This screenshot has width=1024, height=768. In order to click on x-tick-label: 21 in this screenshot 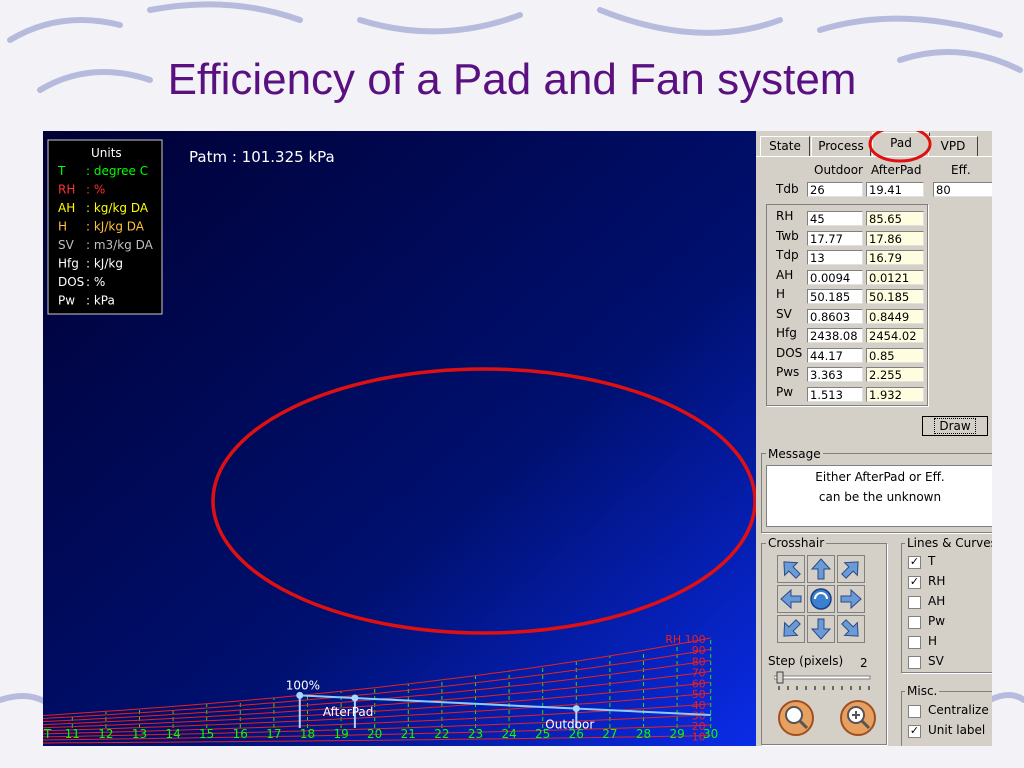, I will do `click(408, 734)`.